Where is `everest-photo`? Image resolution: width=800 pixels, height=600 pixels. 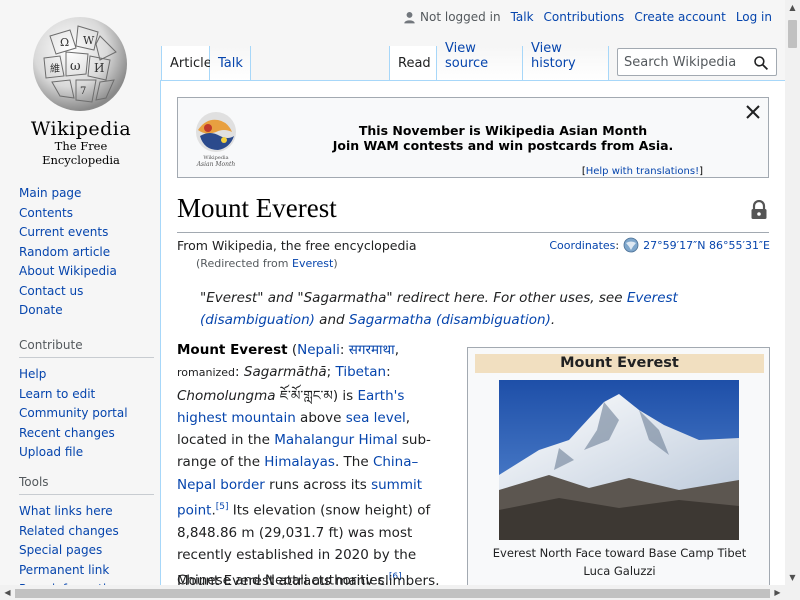
everest-photo is located at coordinates (619, 460).